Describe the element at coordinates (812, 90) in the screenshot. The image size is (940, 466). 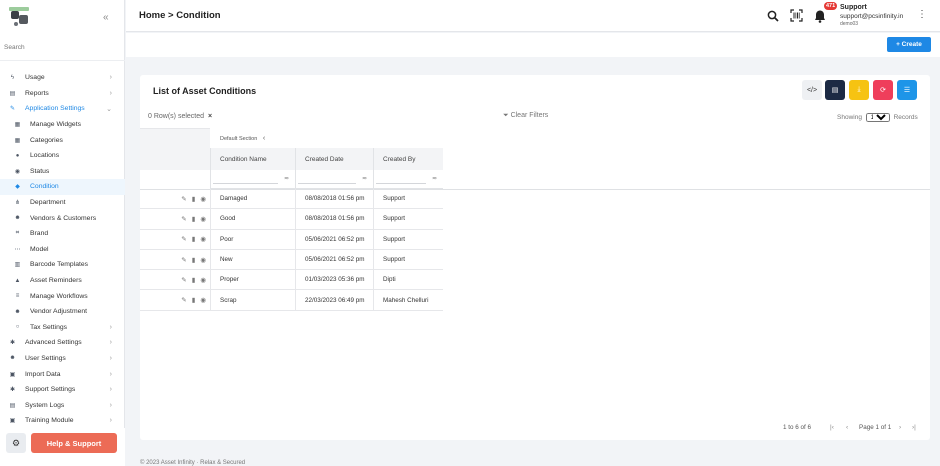
I see `code-view-button: </>` at that location.